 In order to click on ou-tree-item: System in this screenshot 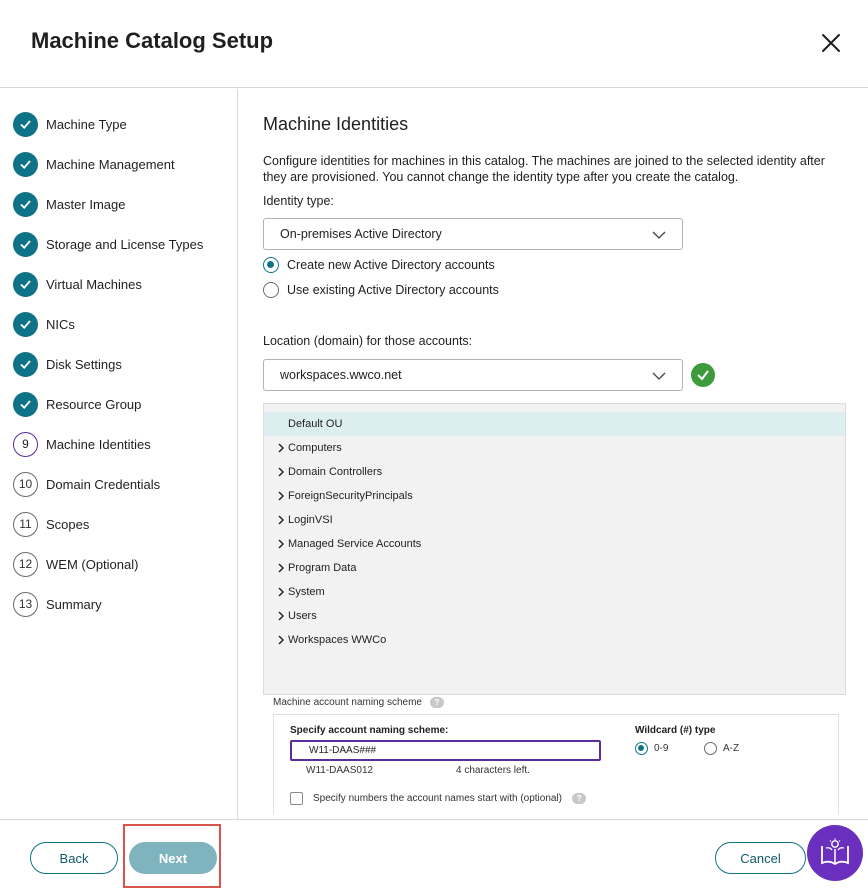, I will do `click(554, 592)`.